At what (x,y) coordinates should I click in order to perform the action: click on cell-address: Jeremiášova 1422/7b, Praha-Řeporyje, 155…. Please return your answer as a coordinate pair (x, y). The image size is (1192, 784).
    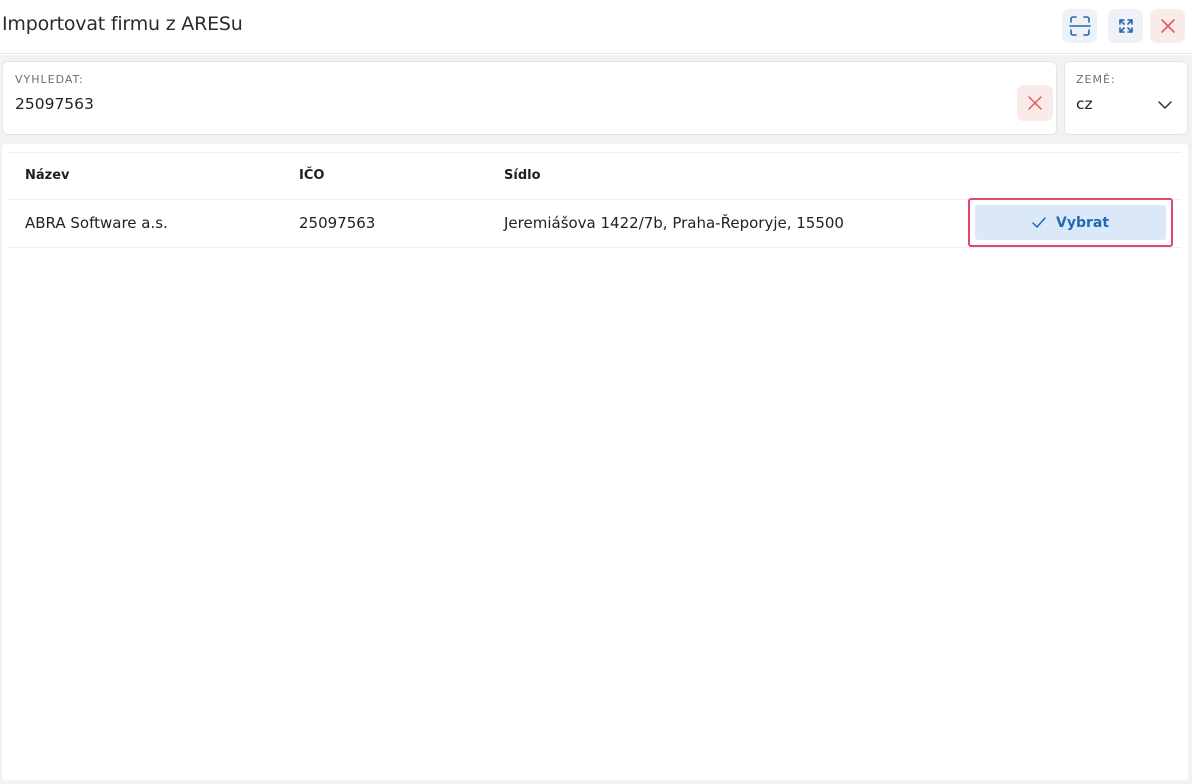
    Looking at the image, I should click on (674, 223).